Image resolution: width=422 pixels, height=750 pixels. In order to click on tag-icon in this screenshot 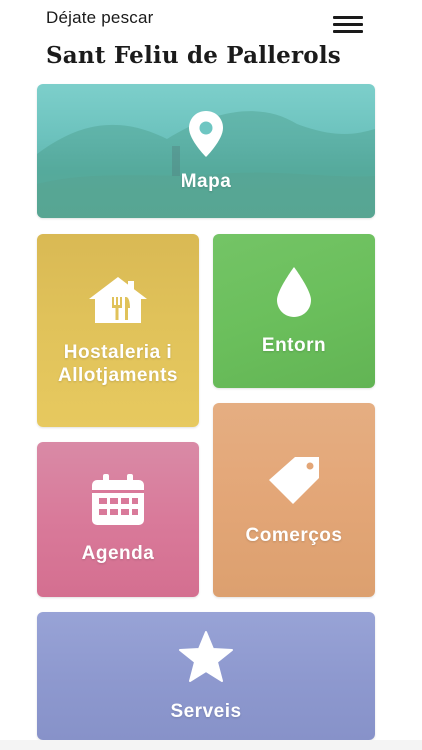, I will do `click(294, 480)`.